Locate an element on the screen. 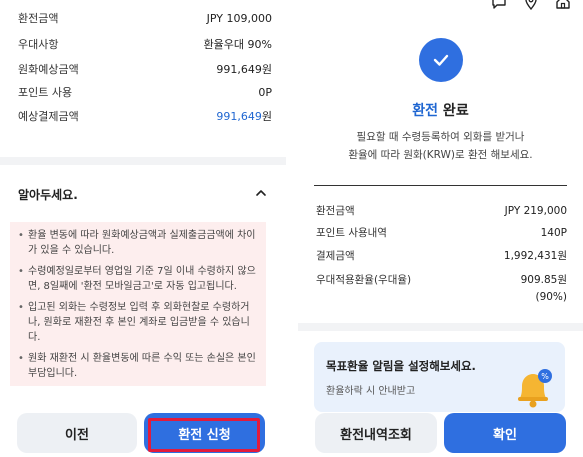 Image resolution: width=583 pixels, height=457 pixels. result-label: 포인트 사용내역 is located at coordinates (351, 233).